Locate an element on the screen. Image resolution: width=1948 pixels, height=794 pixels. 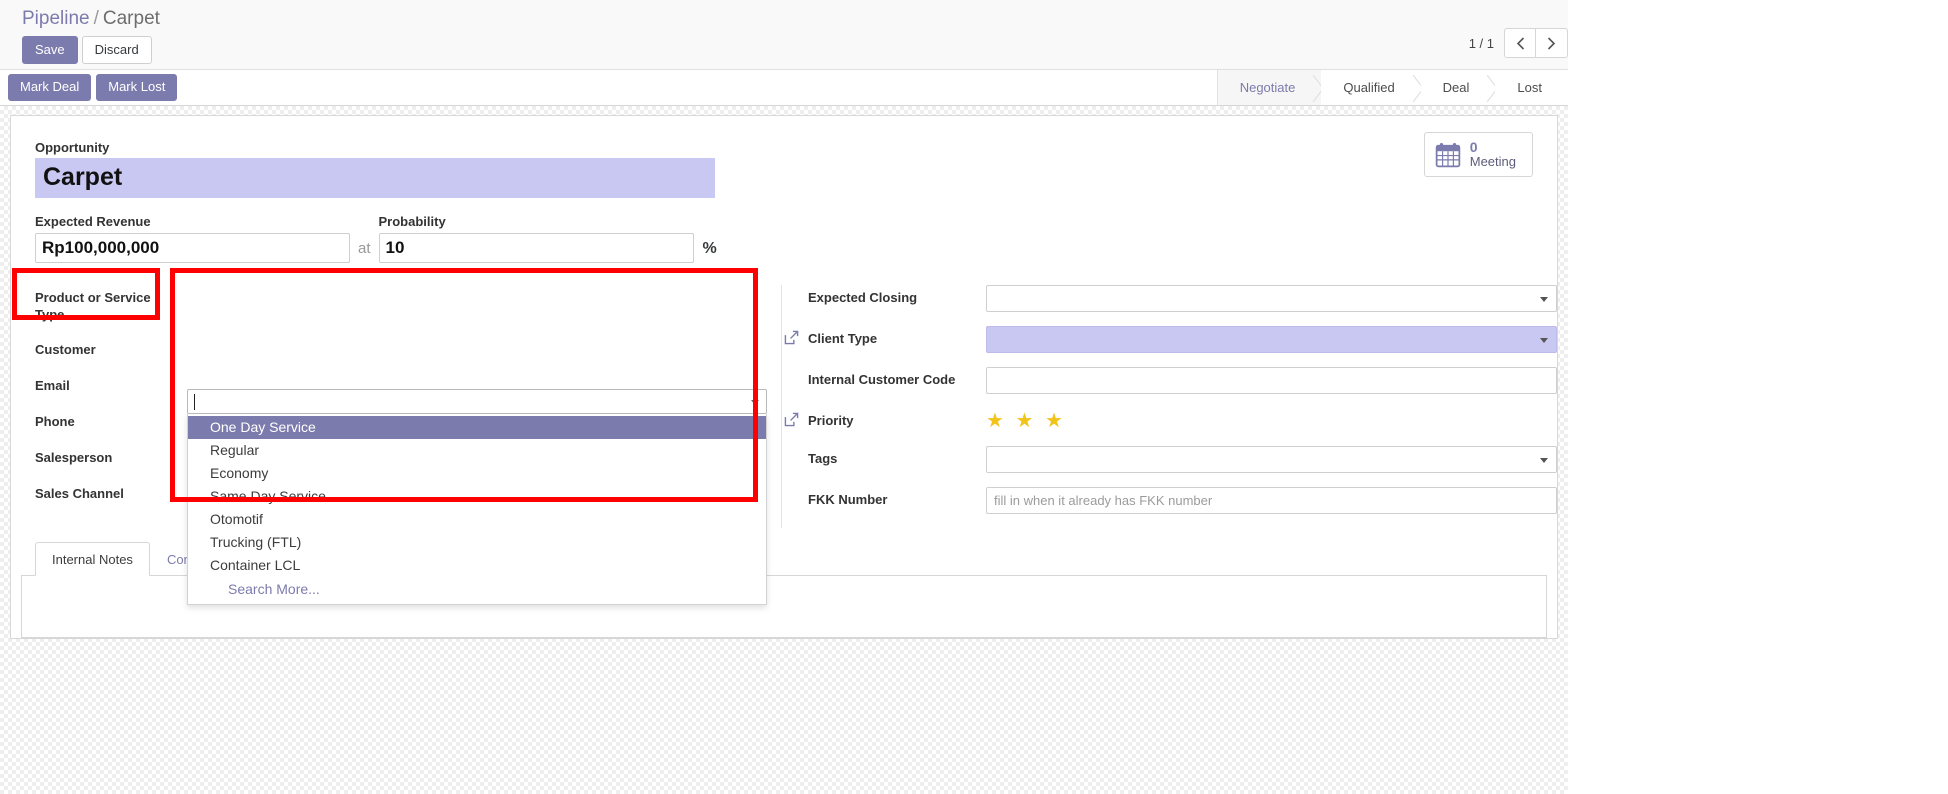
fkk-number-input is located at coordinates (1271, 500).